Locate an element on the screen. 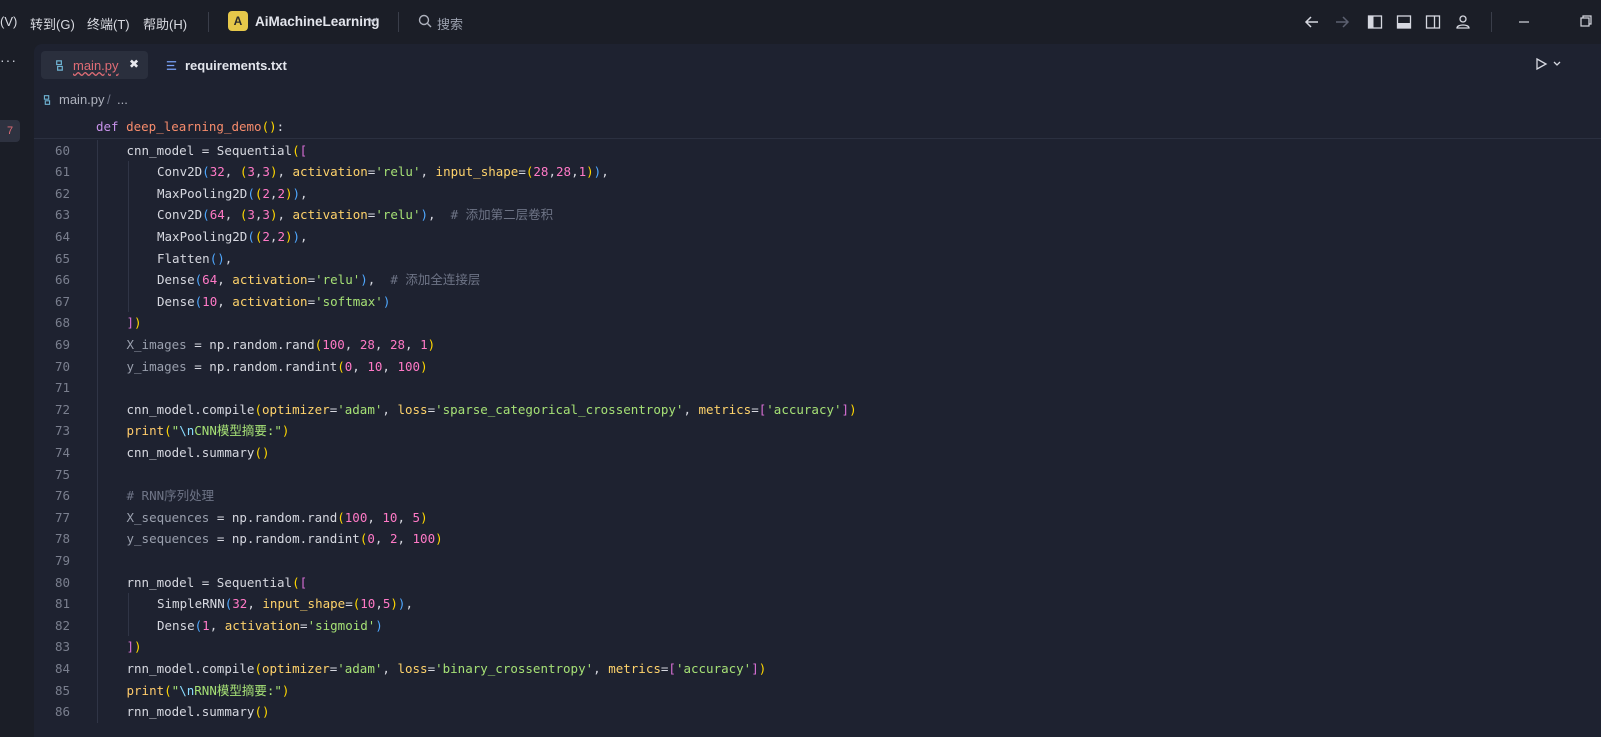 The width and height of the screenshot is (1601, 737). code-line: 60 cnn_model = Sequential([ is located at coordinates (817, 150).